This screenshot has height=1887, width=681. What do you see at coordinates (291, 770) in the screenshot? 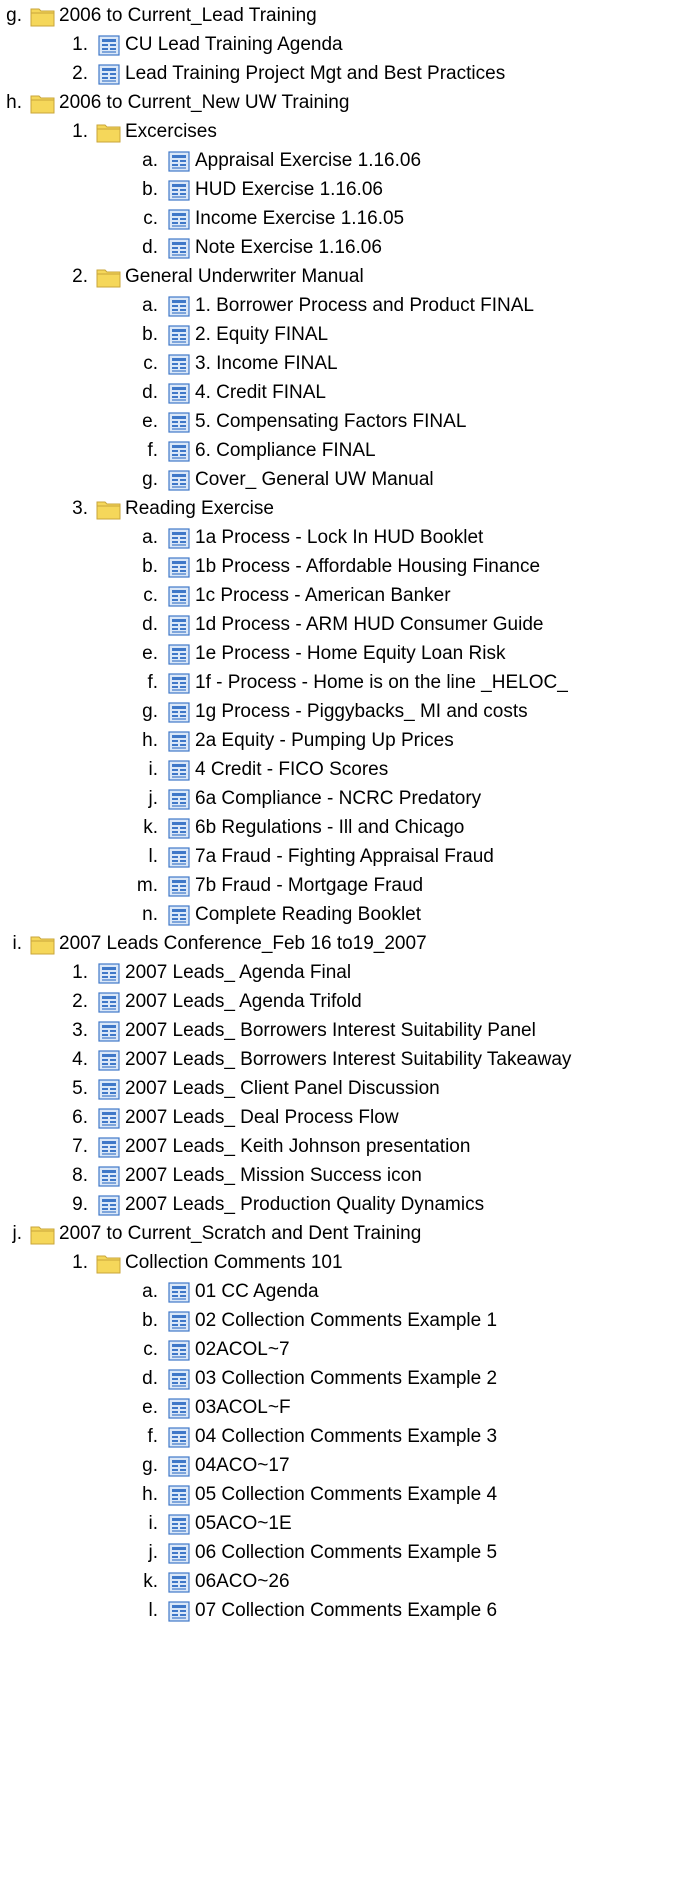
I see `file-label: 4 Credit - FICO Scores` at bounding box center [291, 770].